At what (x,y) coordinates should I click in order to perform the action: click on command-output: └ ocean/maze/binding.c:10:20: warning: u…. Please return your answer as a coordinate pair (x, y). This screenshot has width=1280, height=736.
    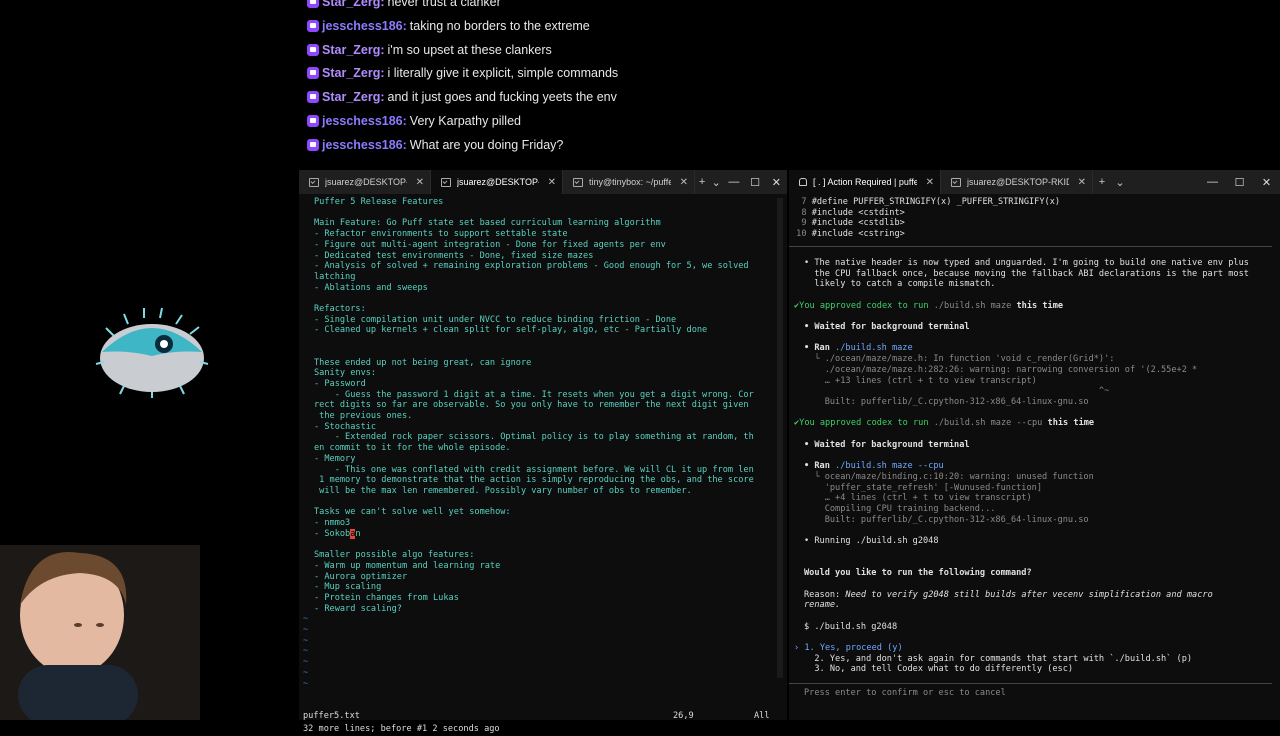
    Looking at the image, I should click on (948, 477).